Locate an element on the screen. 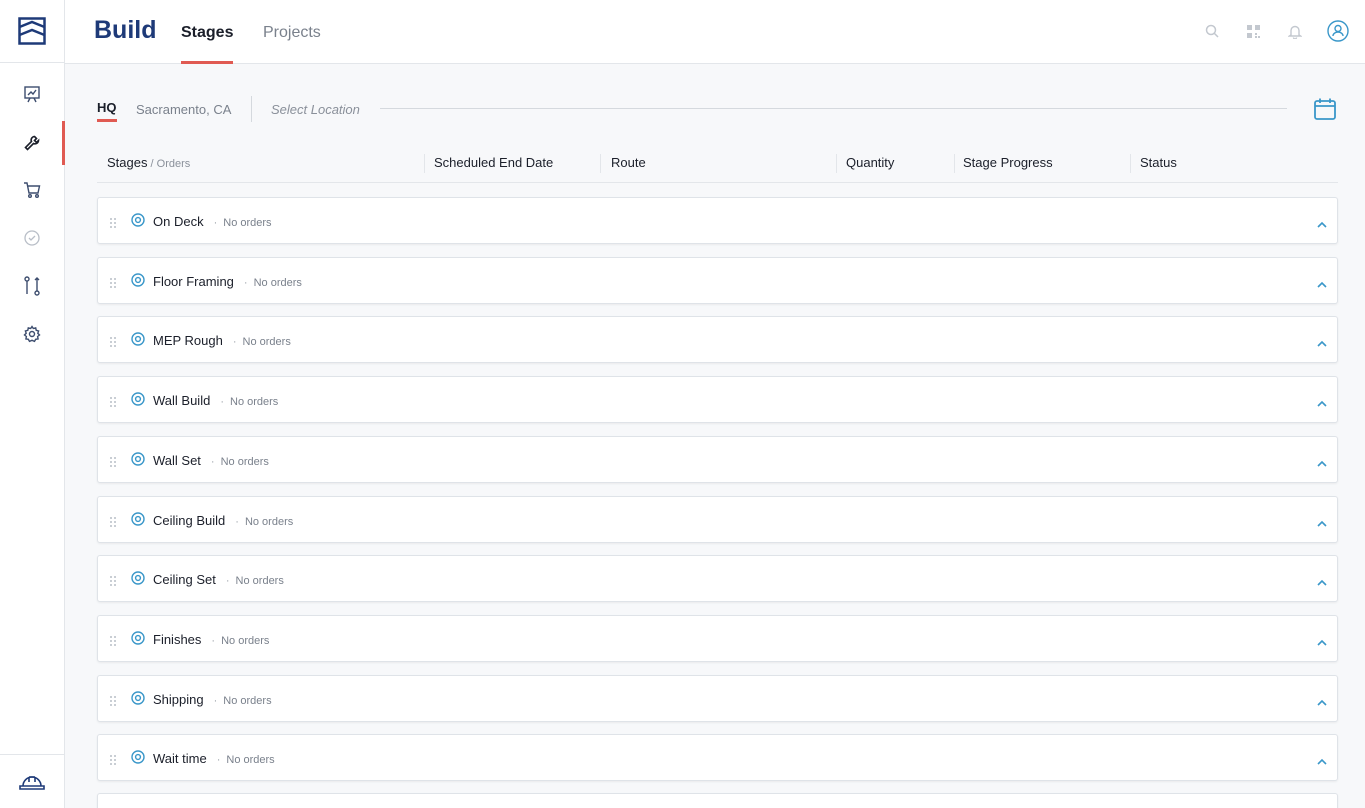 The height and width of the screenshot is (808, 1365). location-tab-hq: HQ is located at coordinates (107, 111).